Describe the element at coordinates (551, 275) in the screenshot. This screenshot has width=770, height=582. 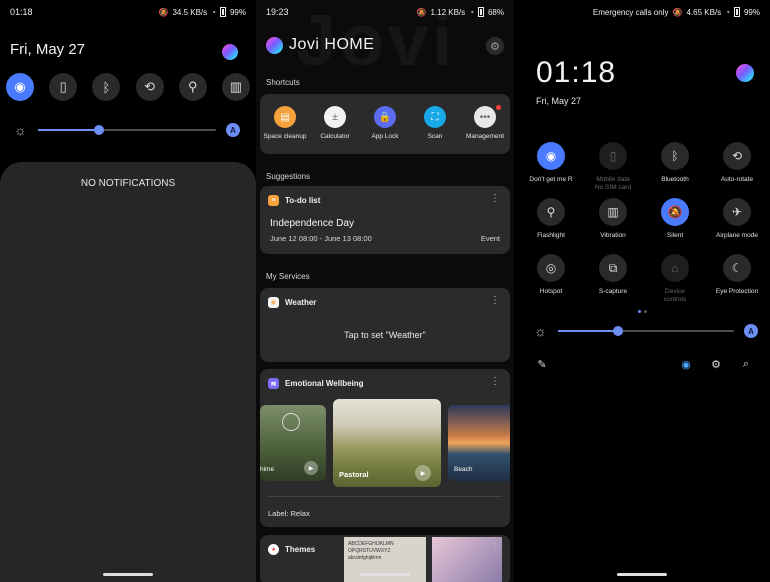
I see `tile-hotspot: ◎ Hotspot` at that location.